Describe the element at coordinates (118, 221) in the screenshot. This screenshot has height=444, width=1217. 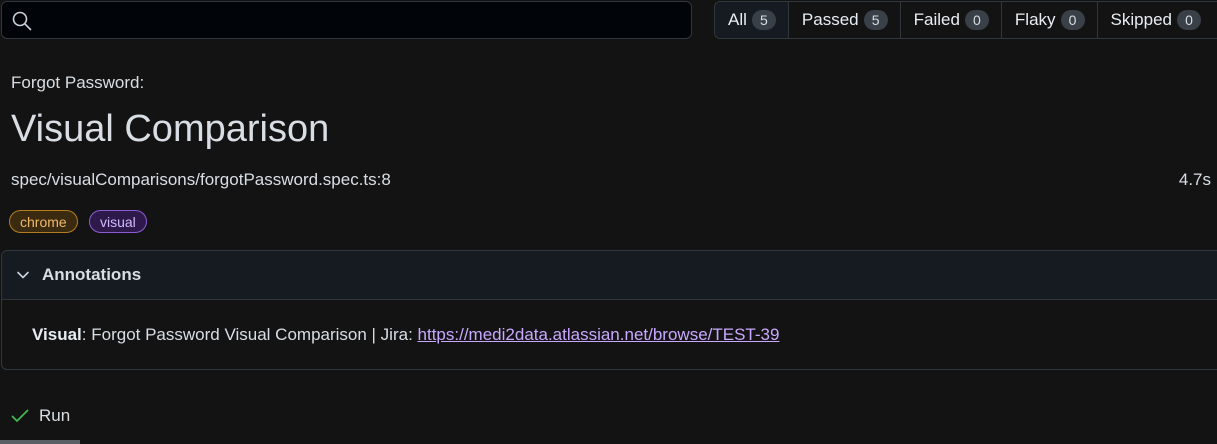
I see `tag-visual: visual` at that location.